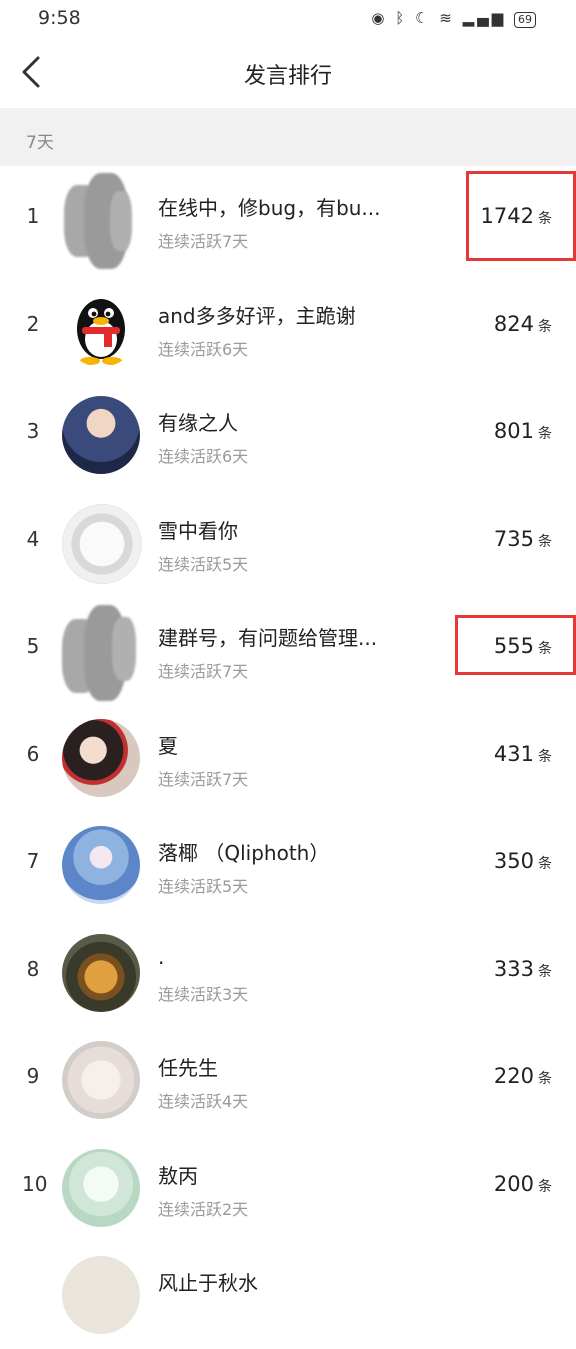 Image resolution: width=576 pixels, height=1349 pixels. What do you see at coordinates (287, 76) in the screenshot?
I see `page-title: 发言排行` at bounding box center [287, 76].